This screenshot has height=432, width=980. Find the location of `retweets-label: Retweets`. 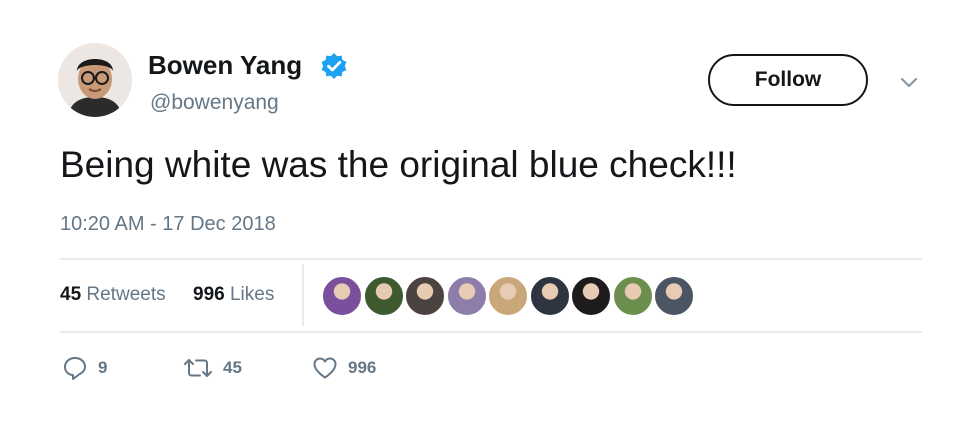

retweets-label: Retweets is located at coordinates (126, 294).